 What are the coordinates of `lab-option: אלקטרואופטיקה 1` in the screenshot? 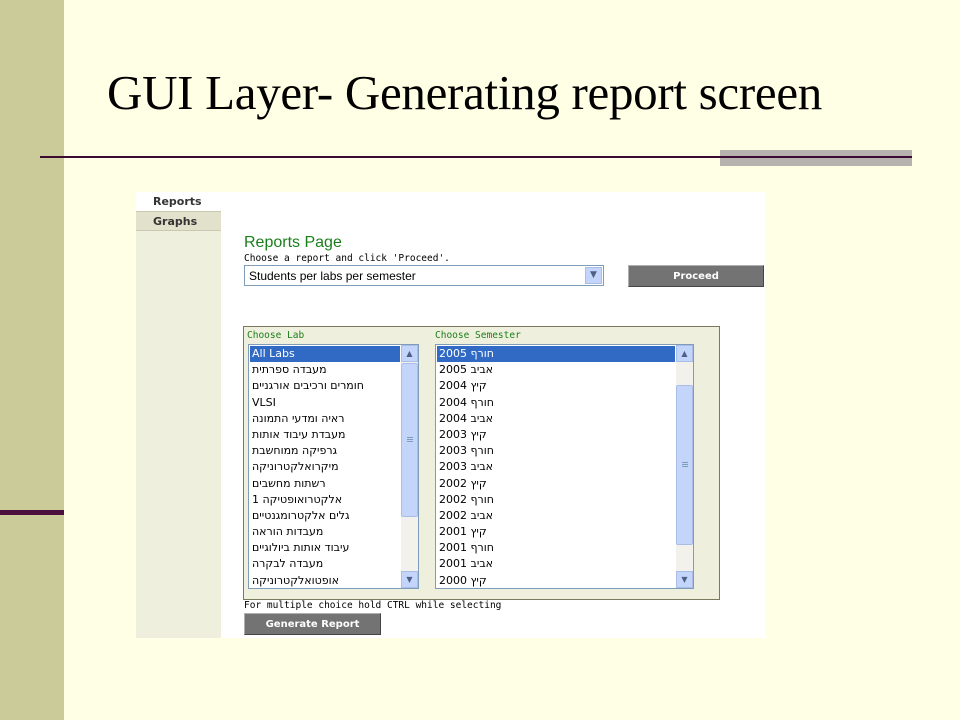 It's located at (325, 500).